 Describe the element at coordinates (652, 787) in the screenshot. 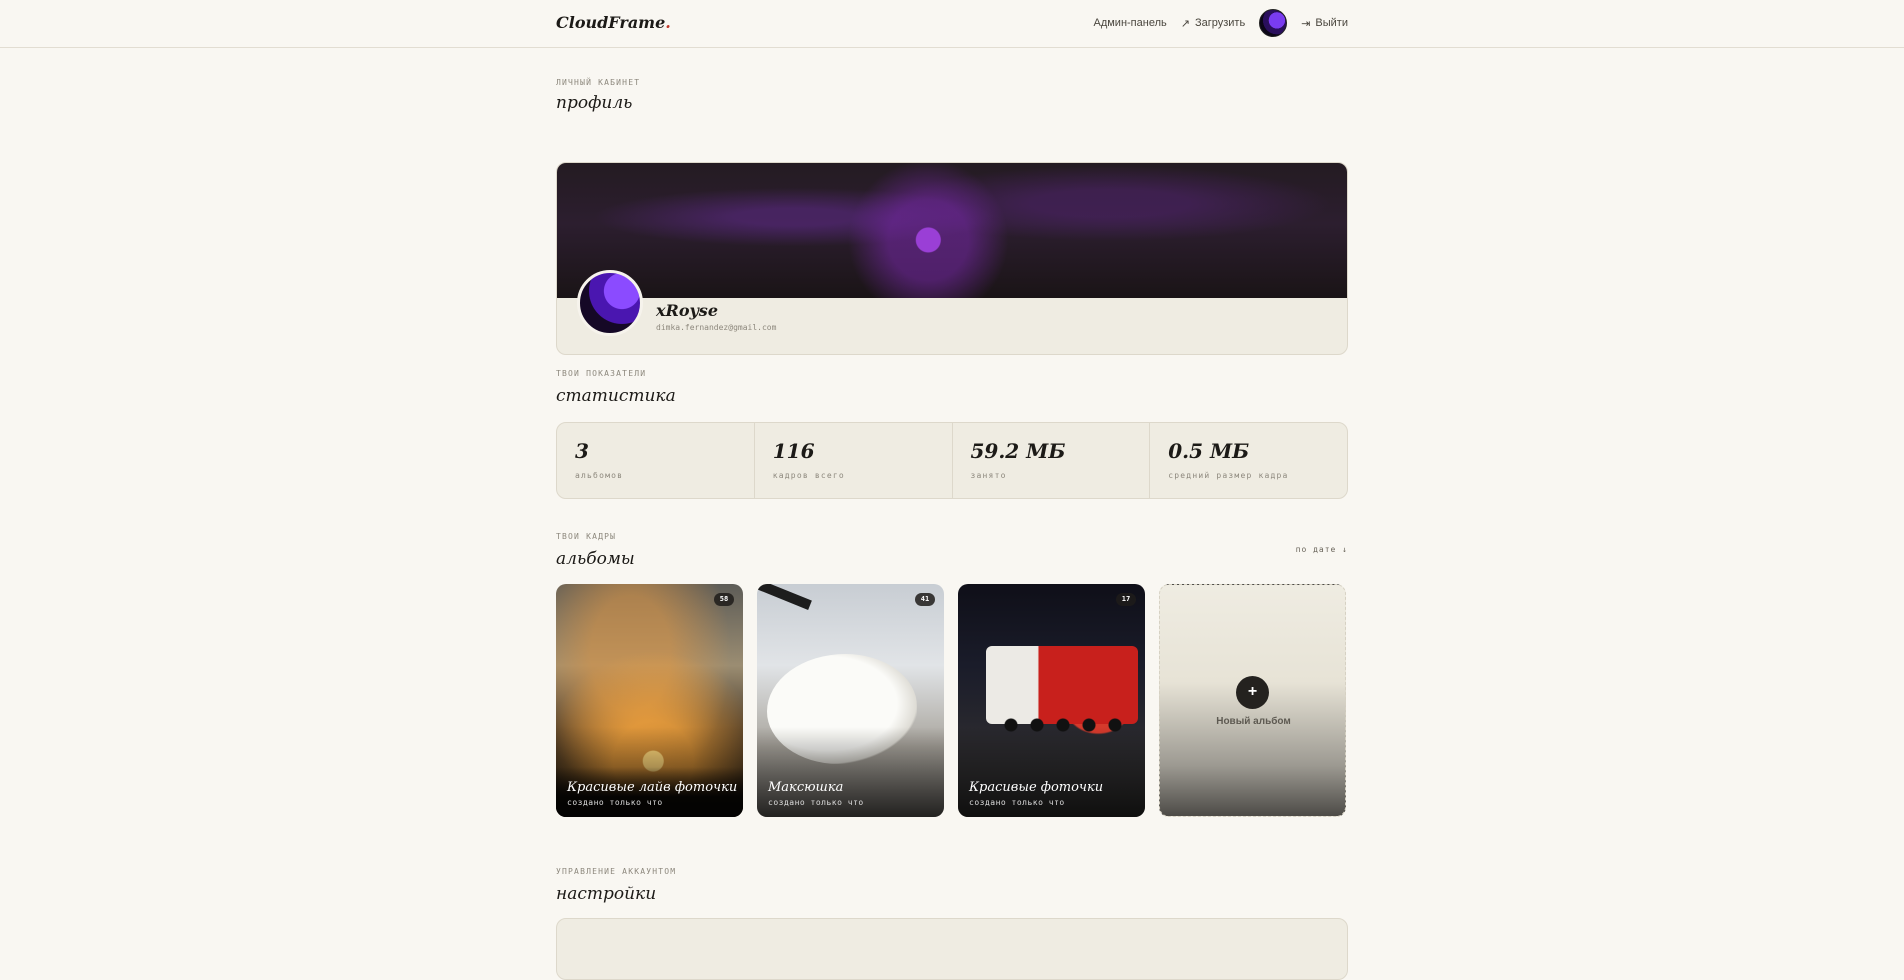

I see `album-title: Красивые лайв фоточки` at that location.